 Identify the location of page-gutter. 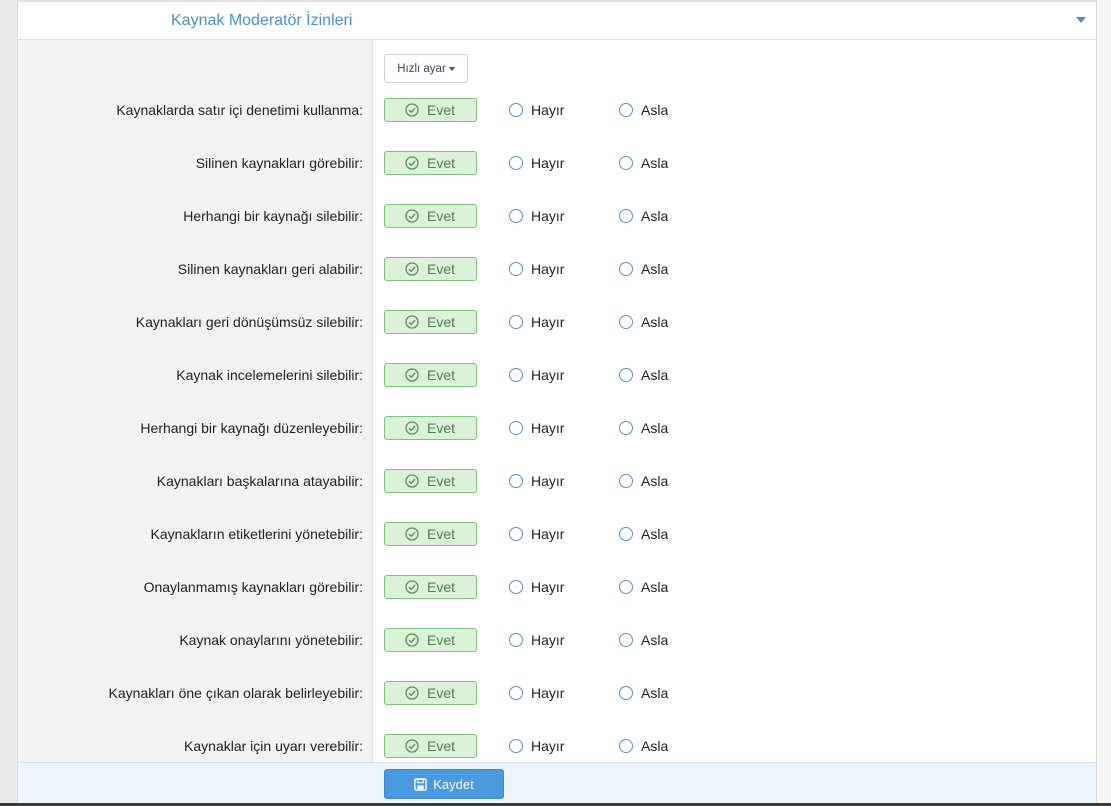
(1104, 403).